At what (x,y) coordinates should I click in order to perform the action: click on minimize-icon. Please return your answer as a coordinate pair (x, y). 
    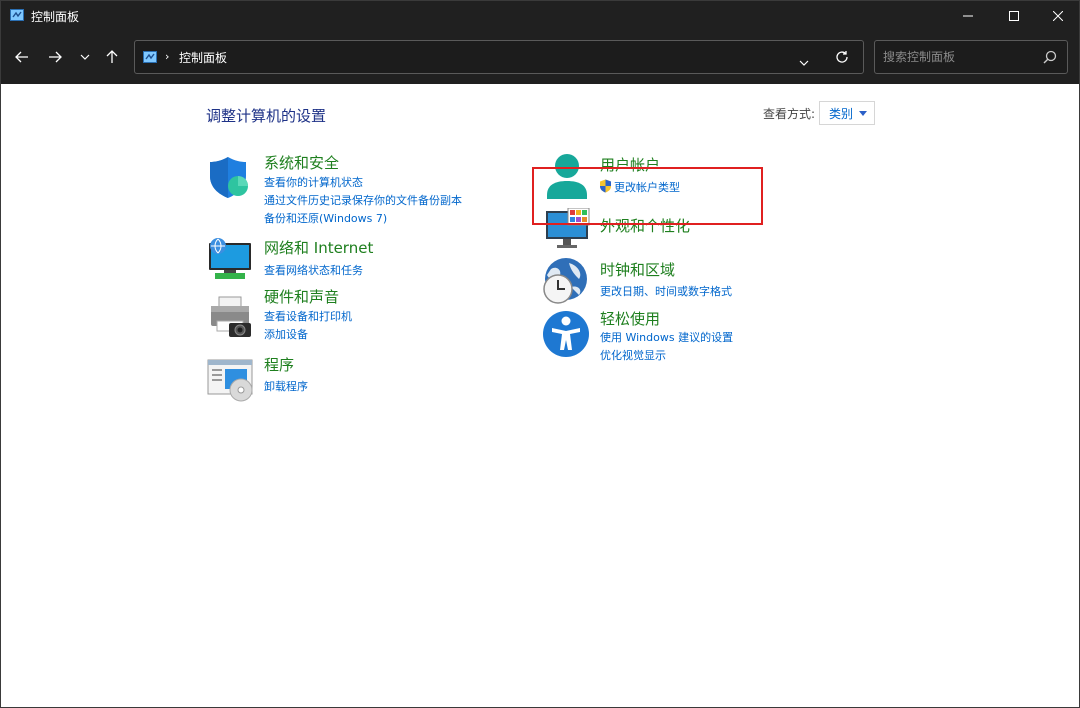
    Looking at the image, I should click on (968, 16).